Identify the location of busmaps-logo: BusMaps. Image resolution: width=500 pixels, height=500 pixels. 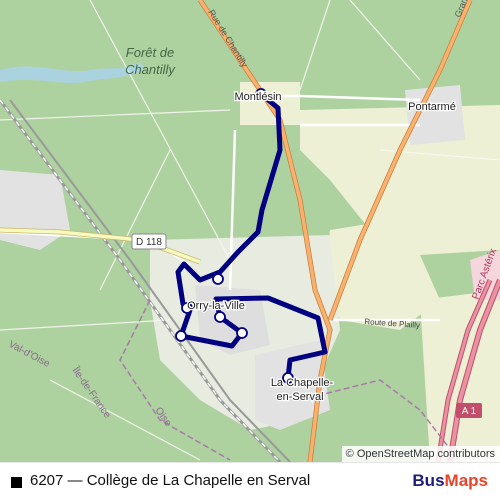
(450, 481).